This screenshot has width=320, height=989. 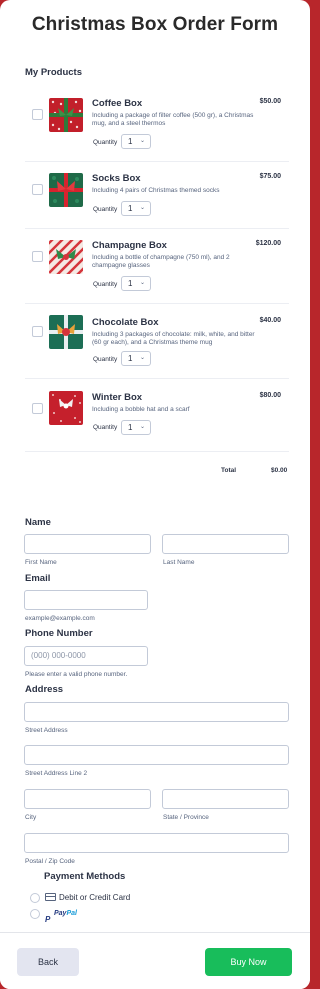 I want to click on product-price: $75.00, so click(x=270, y=176).